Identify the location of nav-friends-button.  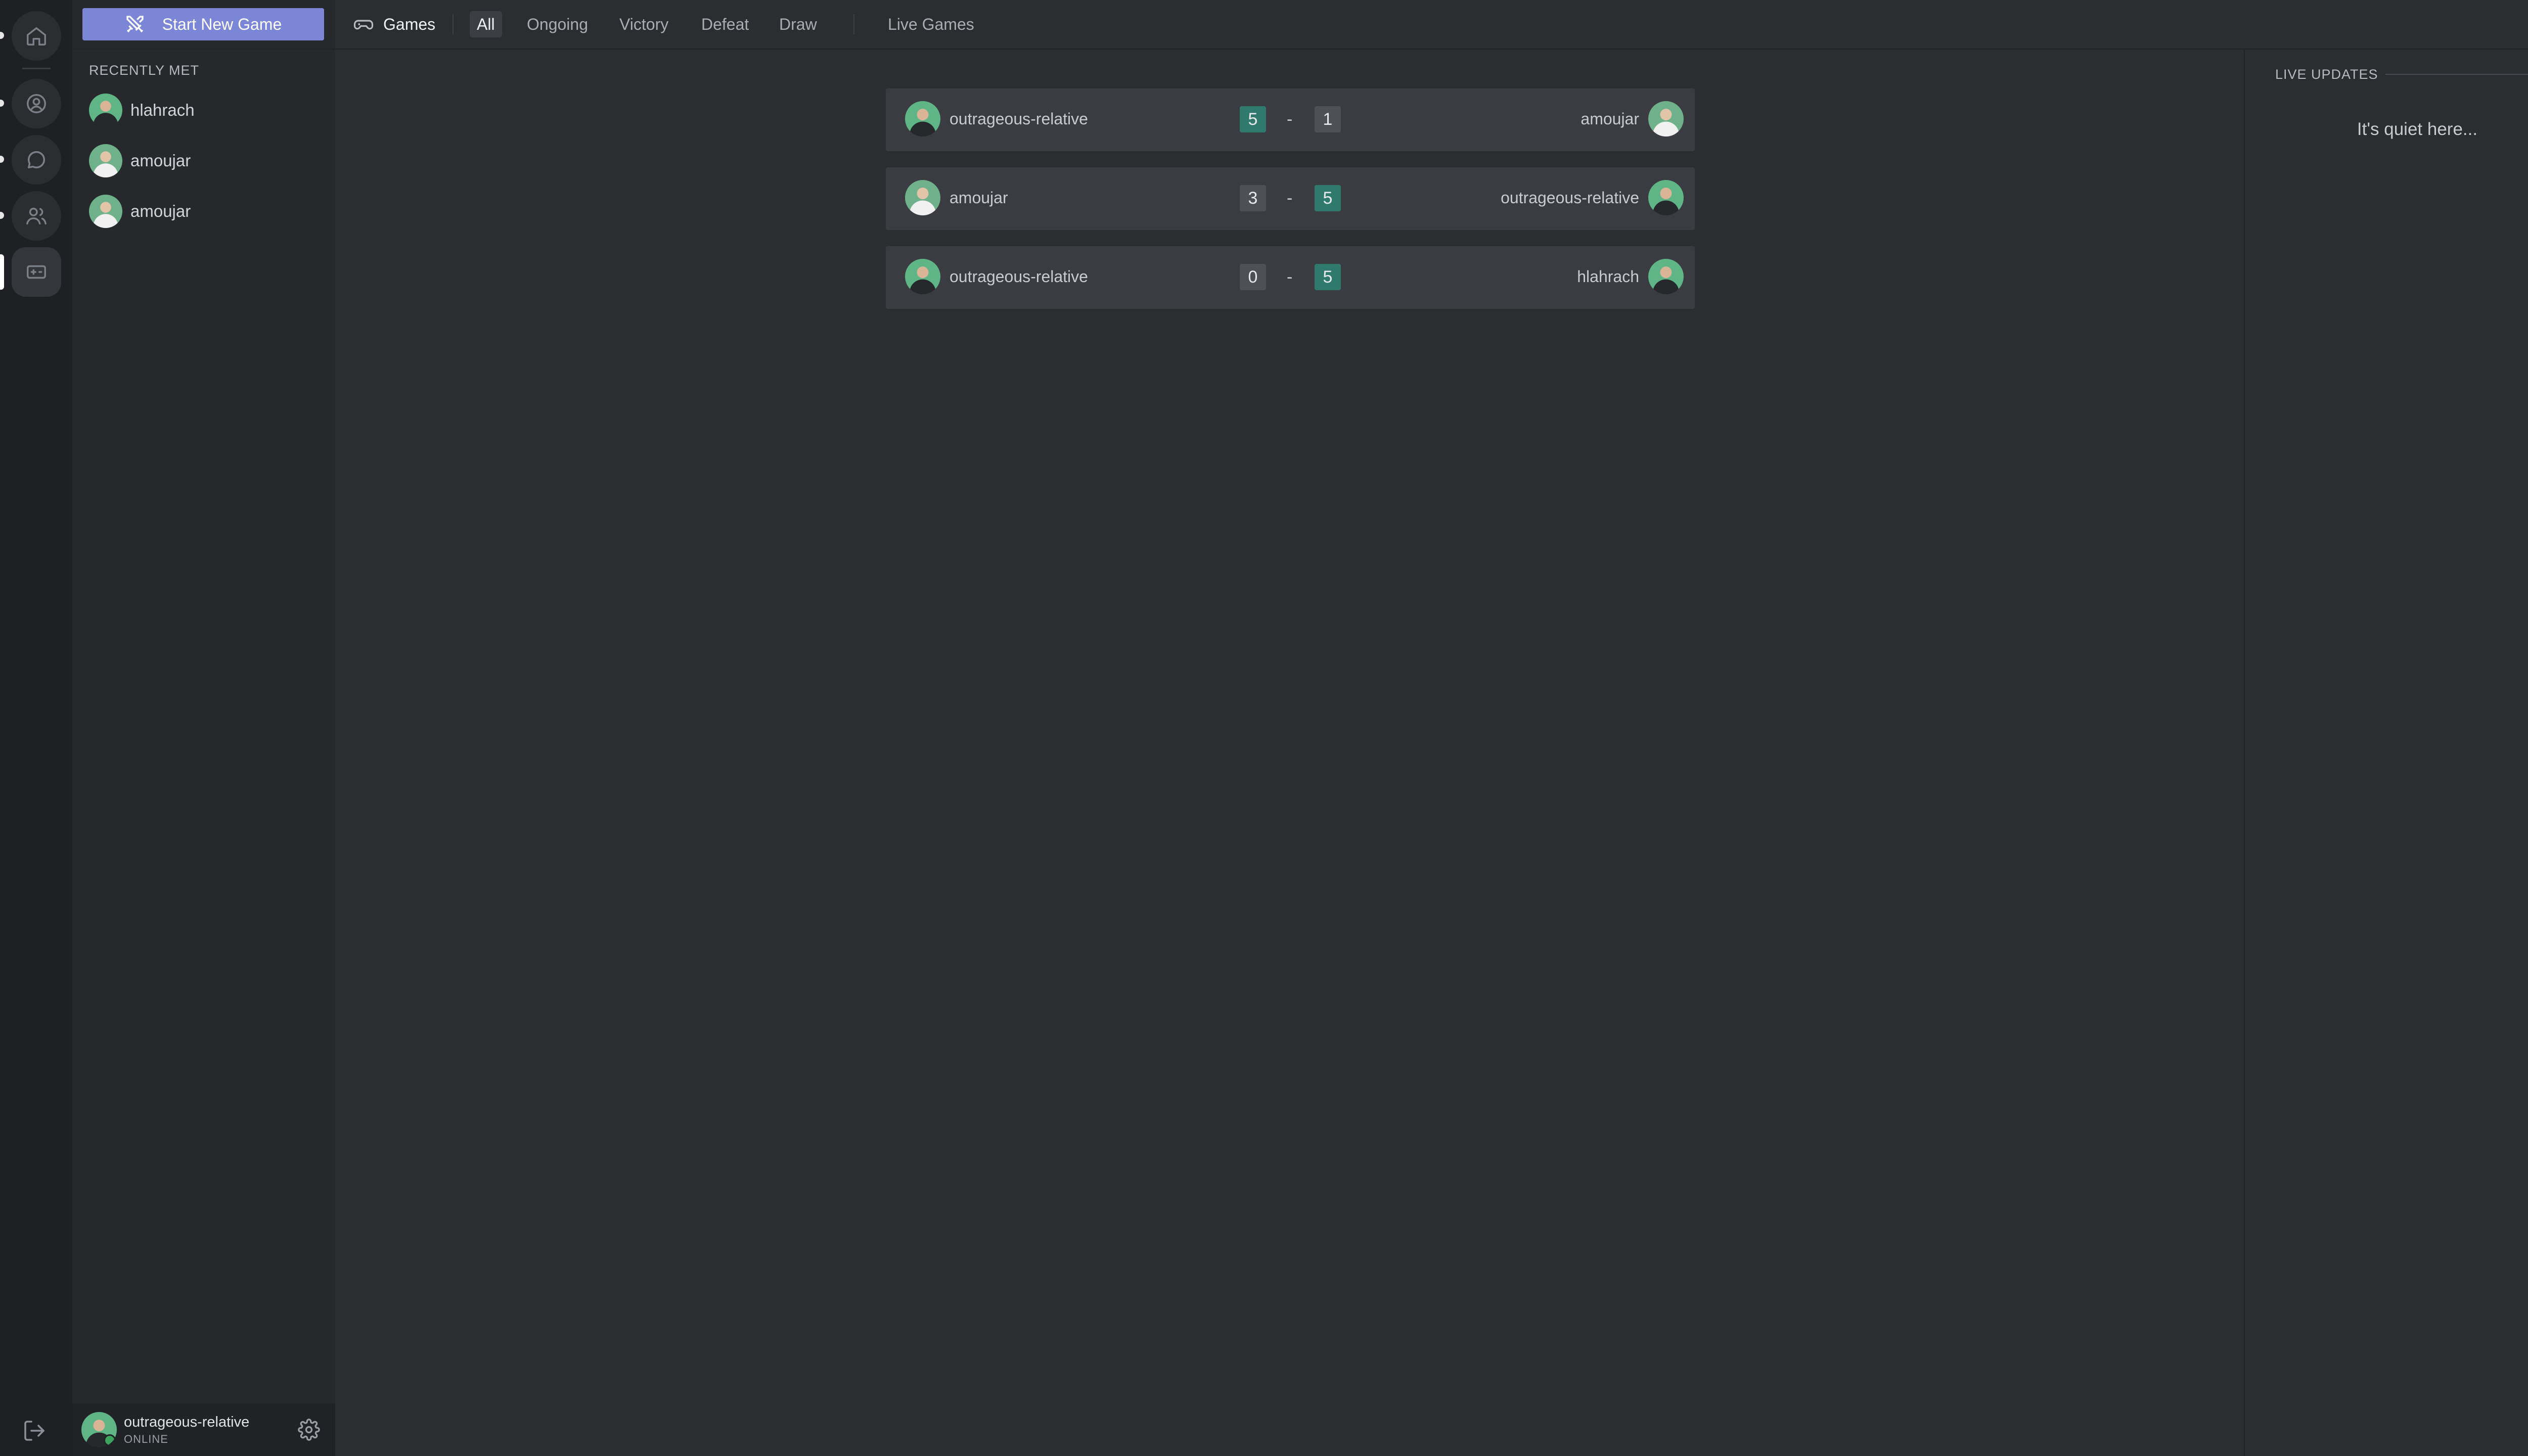
(37, 216).